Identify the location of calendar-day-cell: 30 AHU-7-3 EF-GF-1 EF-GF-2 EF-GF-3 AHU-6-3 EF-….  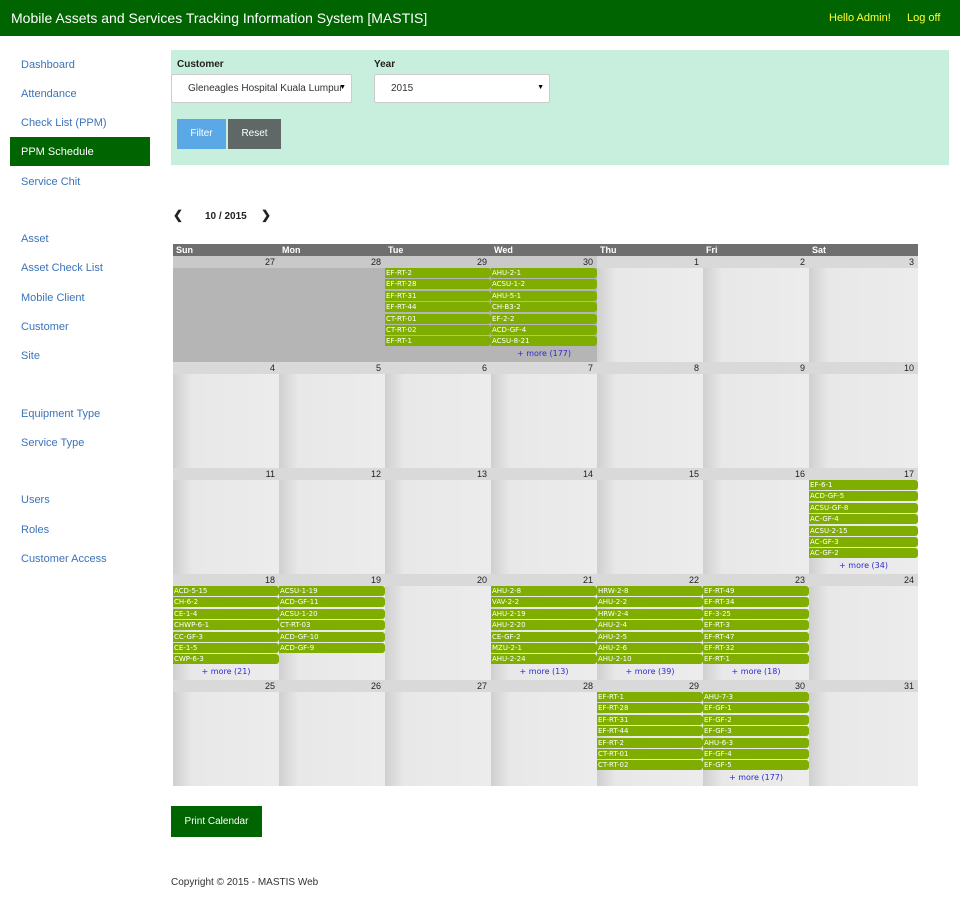
(756, 733).